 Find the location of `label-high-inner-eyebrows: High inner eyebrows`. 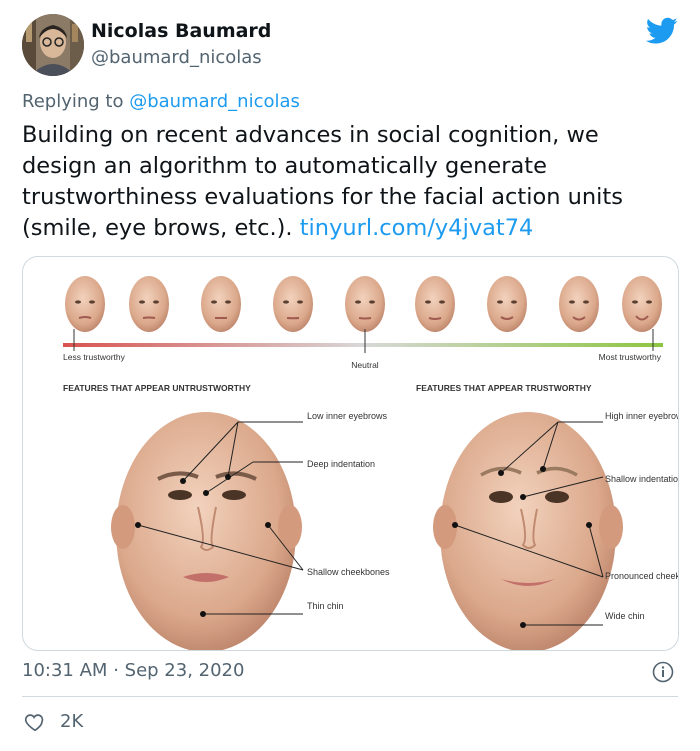

label-high-inner-eyebrows: High inner eyebrows is located at coordinates (641, 416).